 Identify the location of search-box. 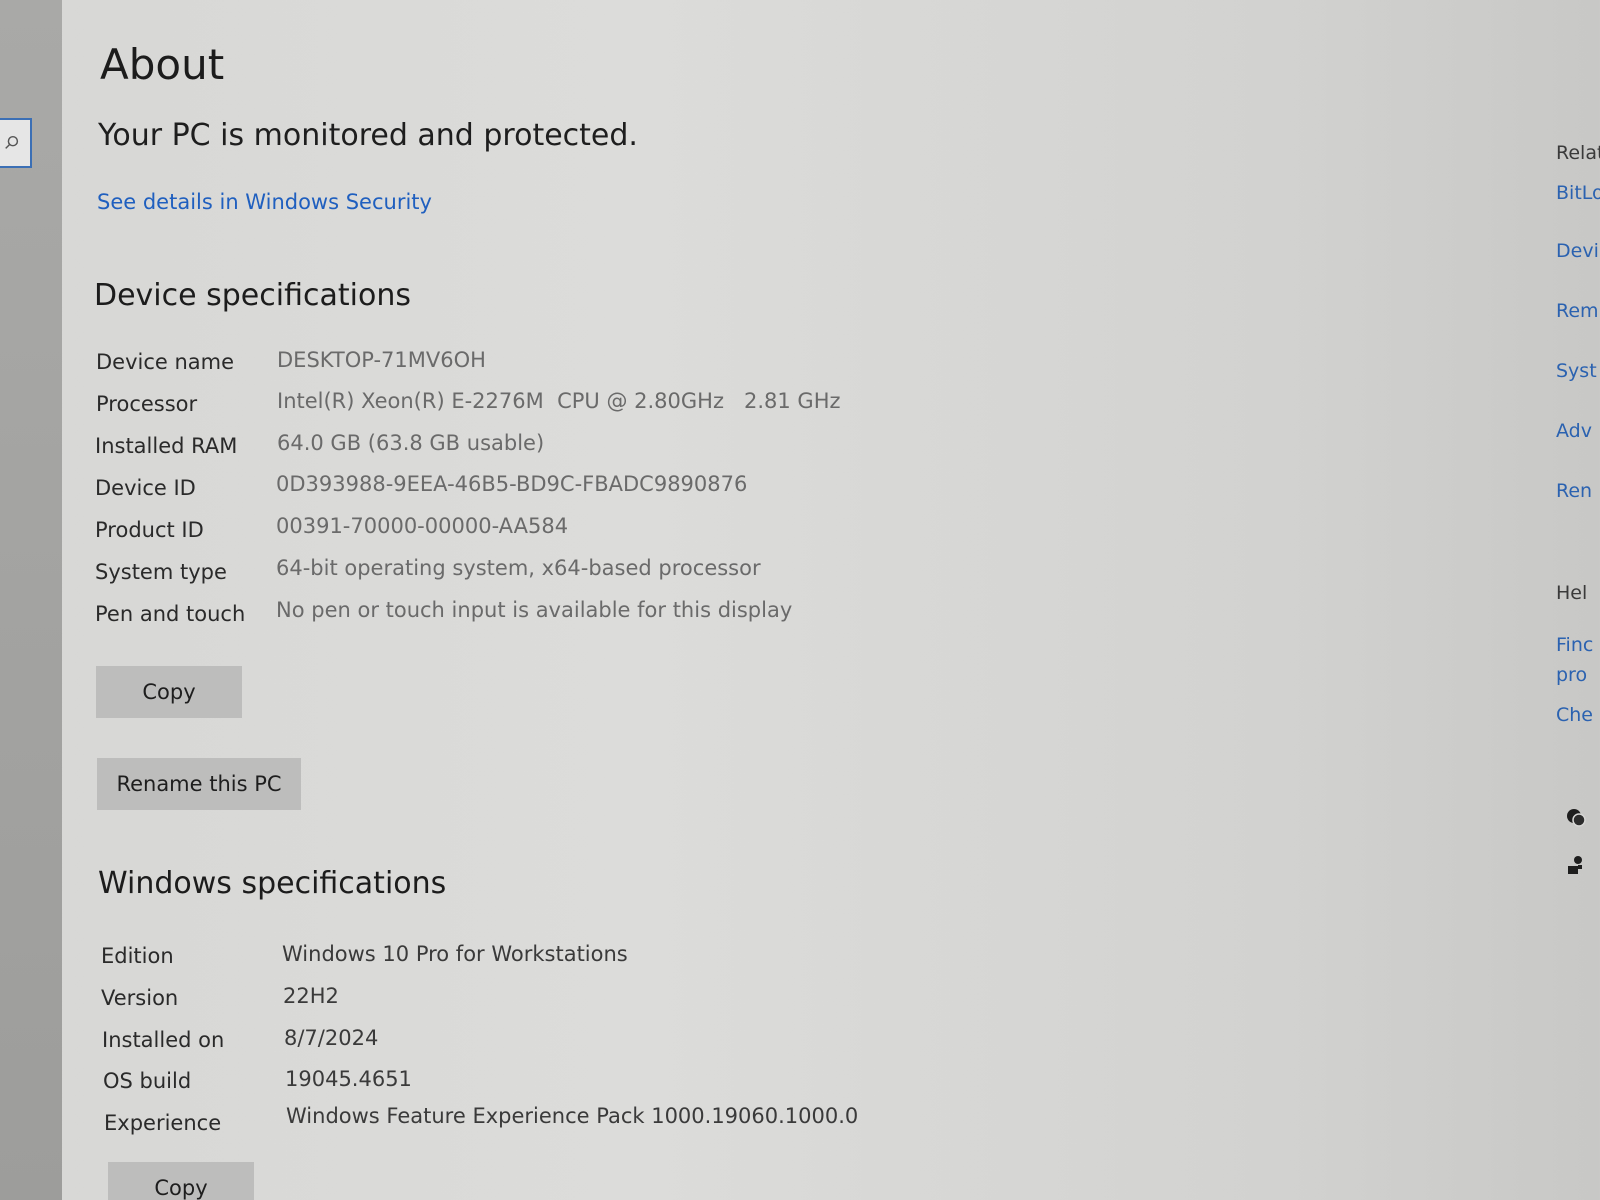
(16, 143).